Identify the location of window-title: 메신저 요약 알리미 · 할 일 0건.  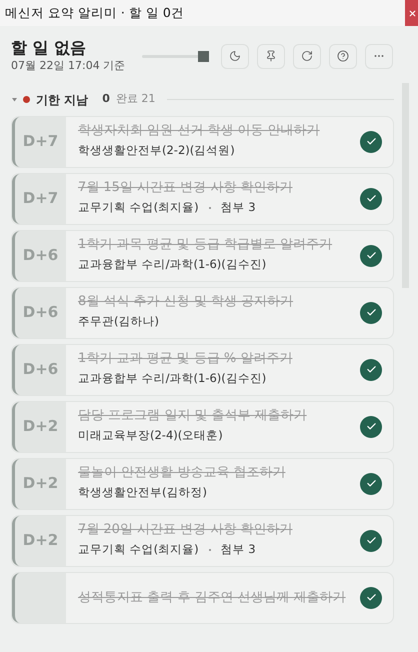
(94, 13).